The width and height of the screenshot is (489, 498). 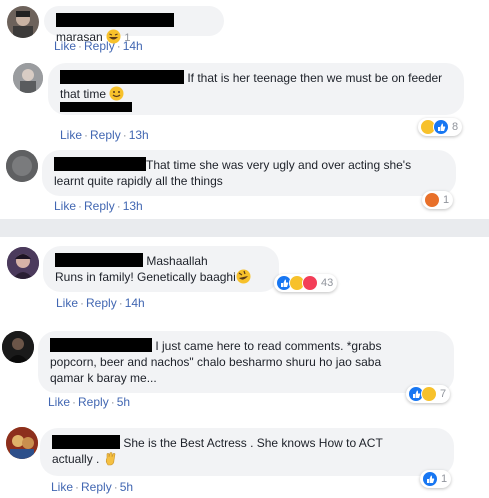 I want to click on comment-text-line-2: Runs in family! Genetically baaghi, so click(x=145, y=277).